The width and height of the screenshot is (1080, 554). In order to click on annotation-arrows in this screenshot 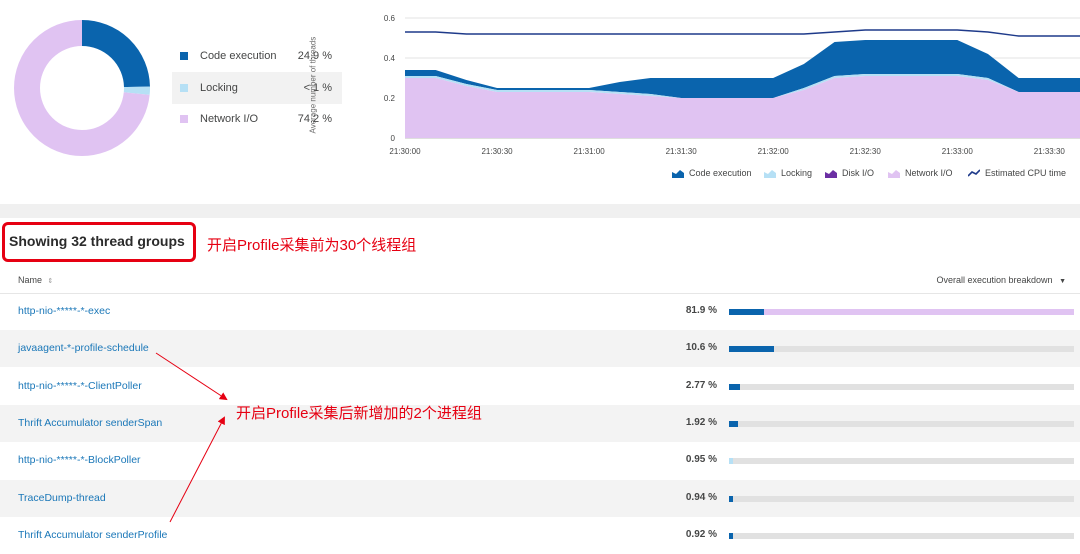, I will do `click(191, 437)`.